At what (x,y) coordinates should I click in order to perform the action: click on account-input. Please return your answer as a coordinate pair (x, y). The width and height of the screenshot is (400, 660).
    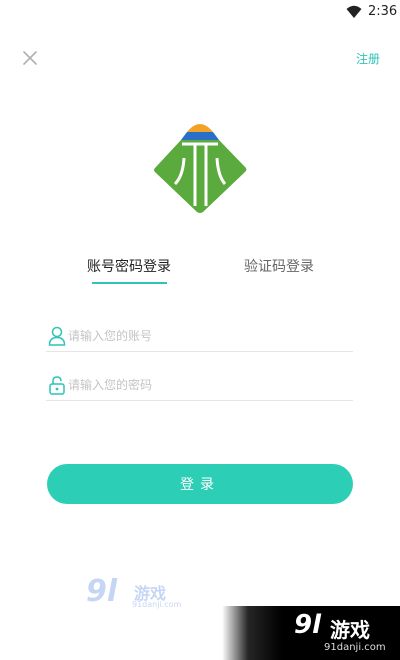
    Looking at the image, I should click on (208, 336).